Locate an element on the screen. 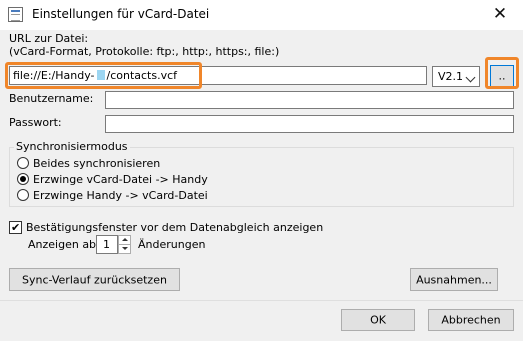 This screenshot has height=341, width=523. checkmark-icon: ✔ is located at coordinates (16, 227).